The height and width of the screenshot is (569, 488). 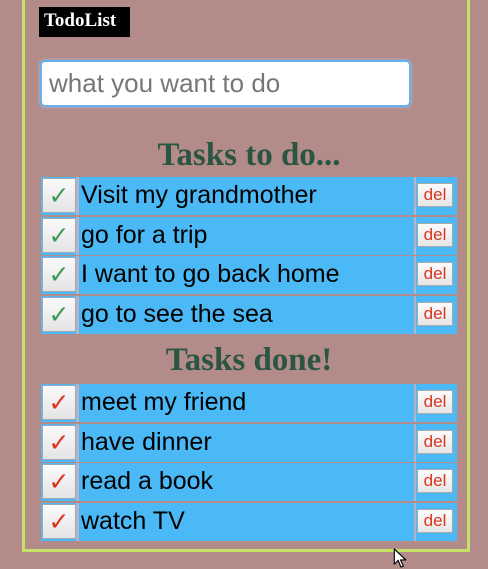 I want to click on done-item: ✓ meet my friend del, so click(x=249, y=403).